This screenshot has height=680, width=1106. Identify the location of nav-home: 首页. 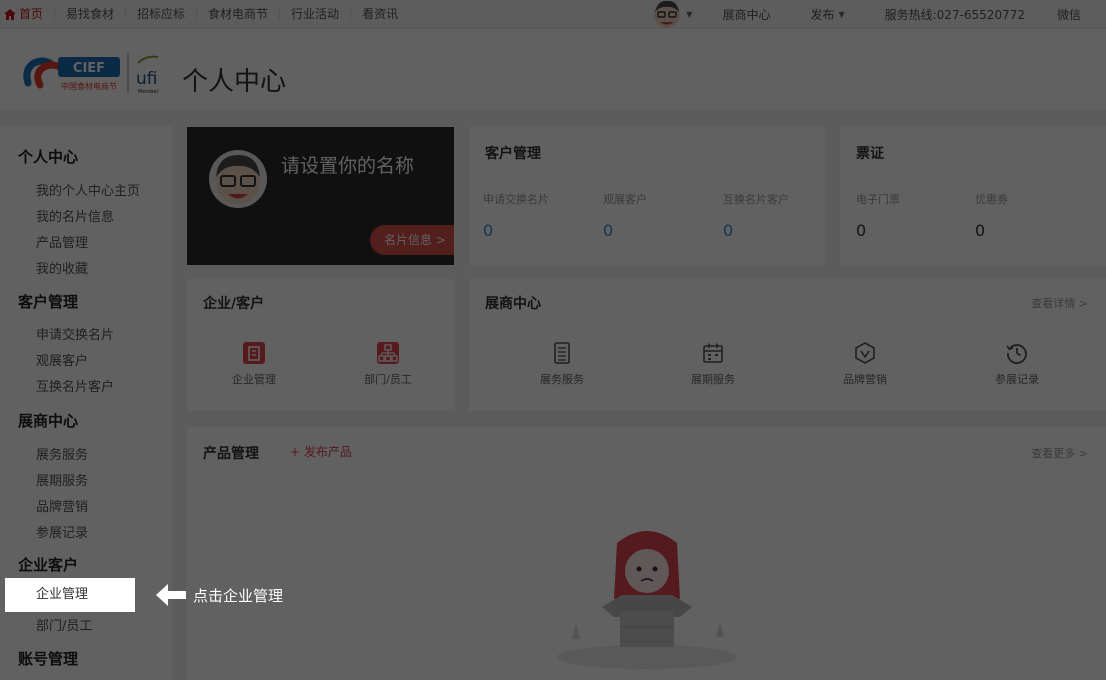
(30, 14).